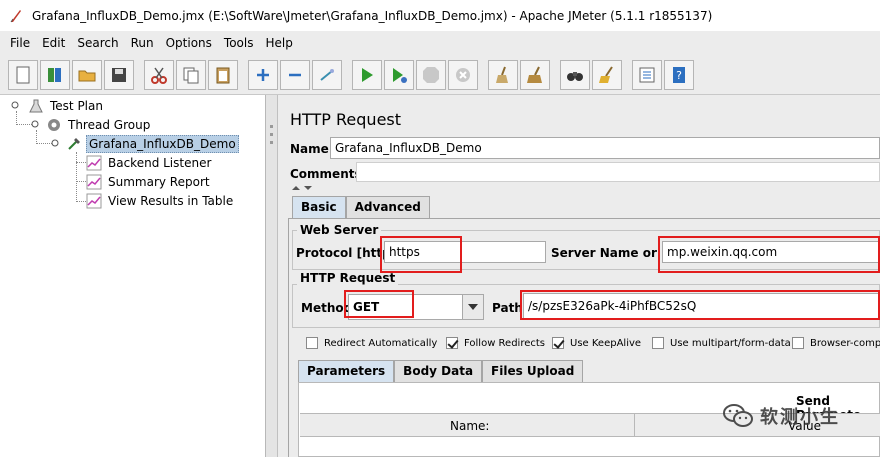 This screenshot has width=880, height=457. Describe the element at coordinates (438, 371) in the screenshot. I see `tab-body-data: Body Data` at that location.